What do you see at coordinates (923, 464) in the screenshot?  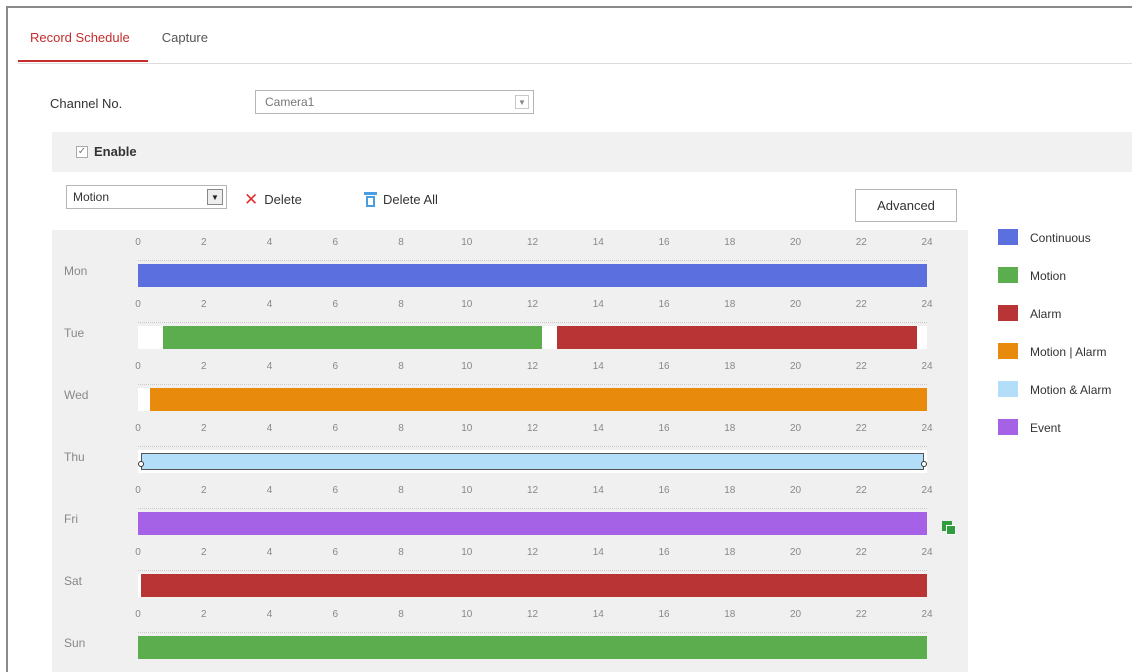 I see `resize-handle-right` at bounding box center [923, 464].